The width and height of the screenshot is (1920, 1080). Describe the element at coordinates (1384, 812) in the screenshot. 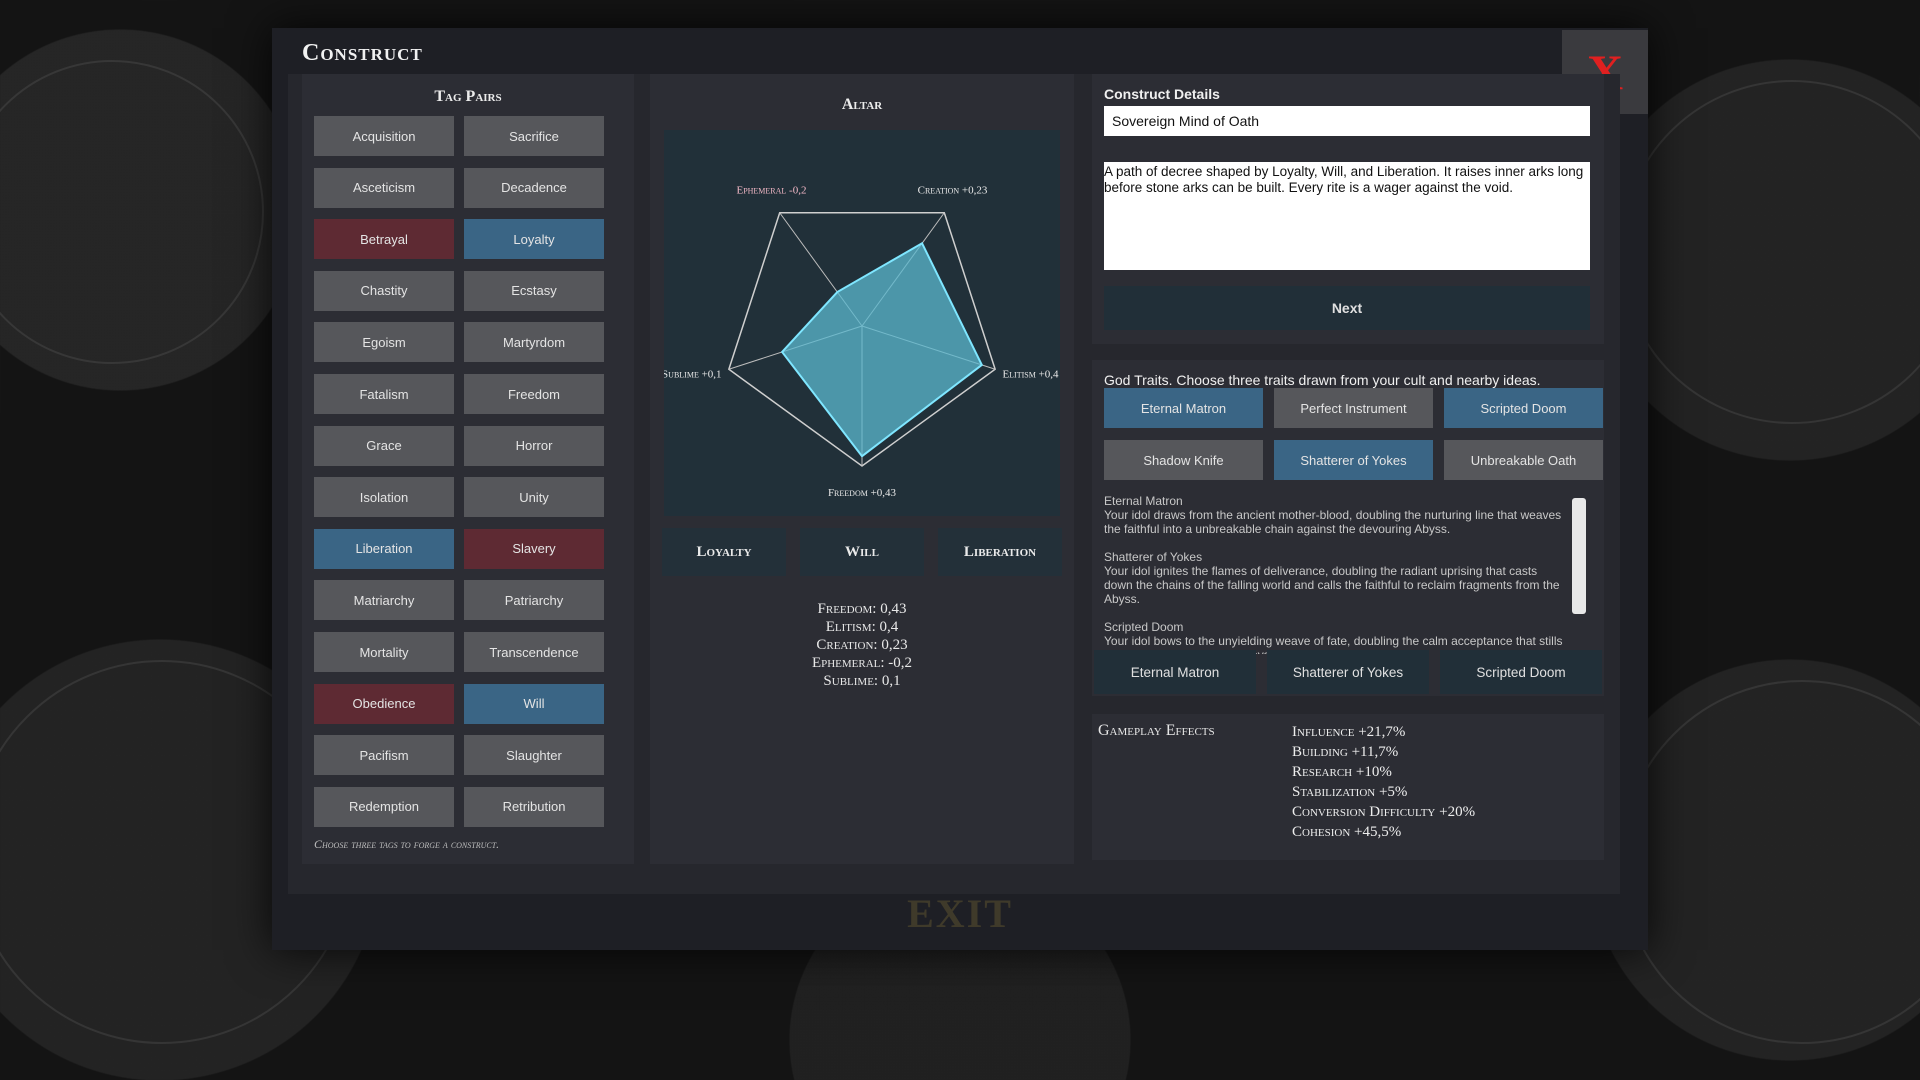

I see `effect-conversion-difficulty: Conversion Difficulty +20%` at that location.